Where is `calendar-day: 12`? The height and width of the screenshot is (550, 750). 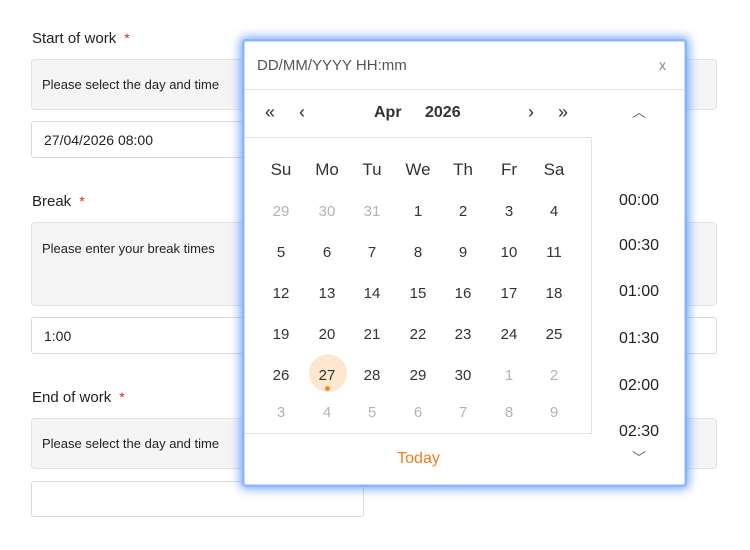 calendar-day: 12 is located at coordinates (281, 294).